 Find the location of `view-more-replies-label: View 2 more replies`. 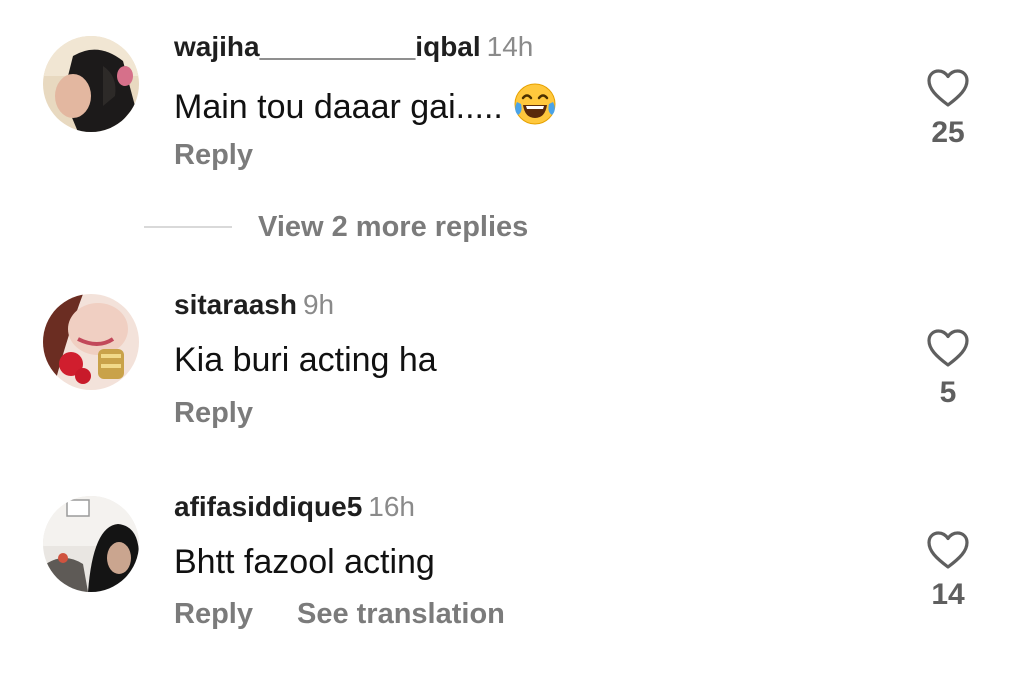

view-more-replies-label: View 2 more replies is located at coordinates (393, 227).